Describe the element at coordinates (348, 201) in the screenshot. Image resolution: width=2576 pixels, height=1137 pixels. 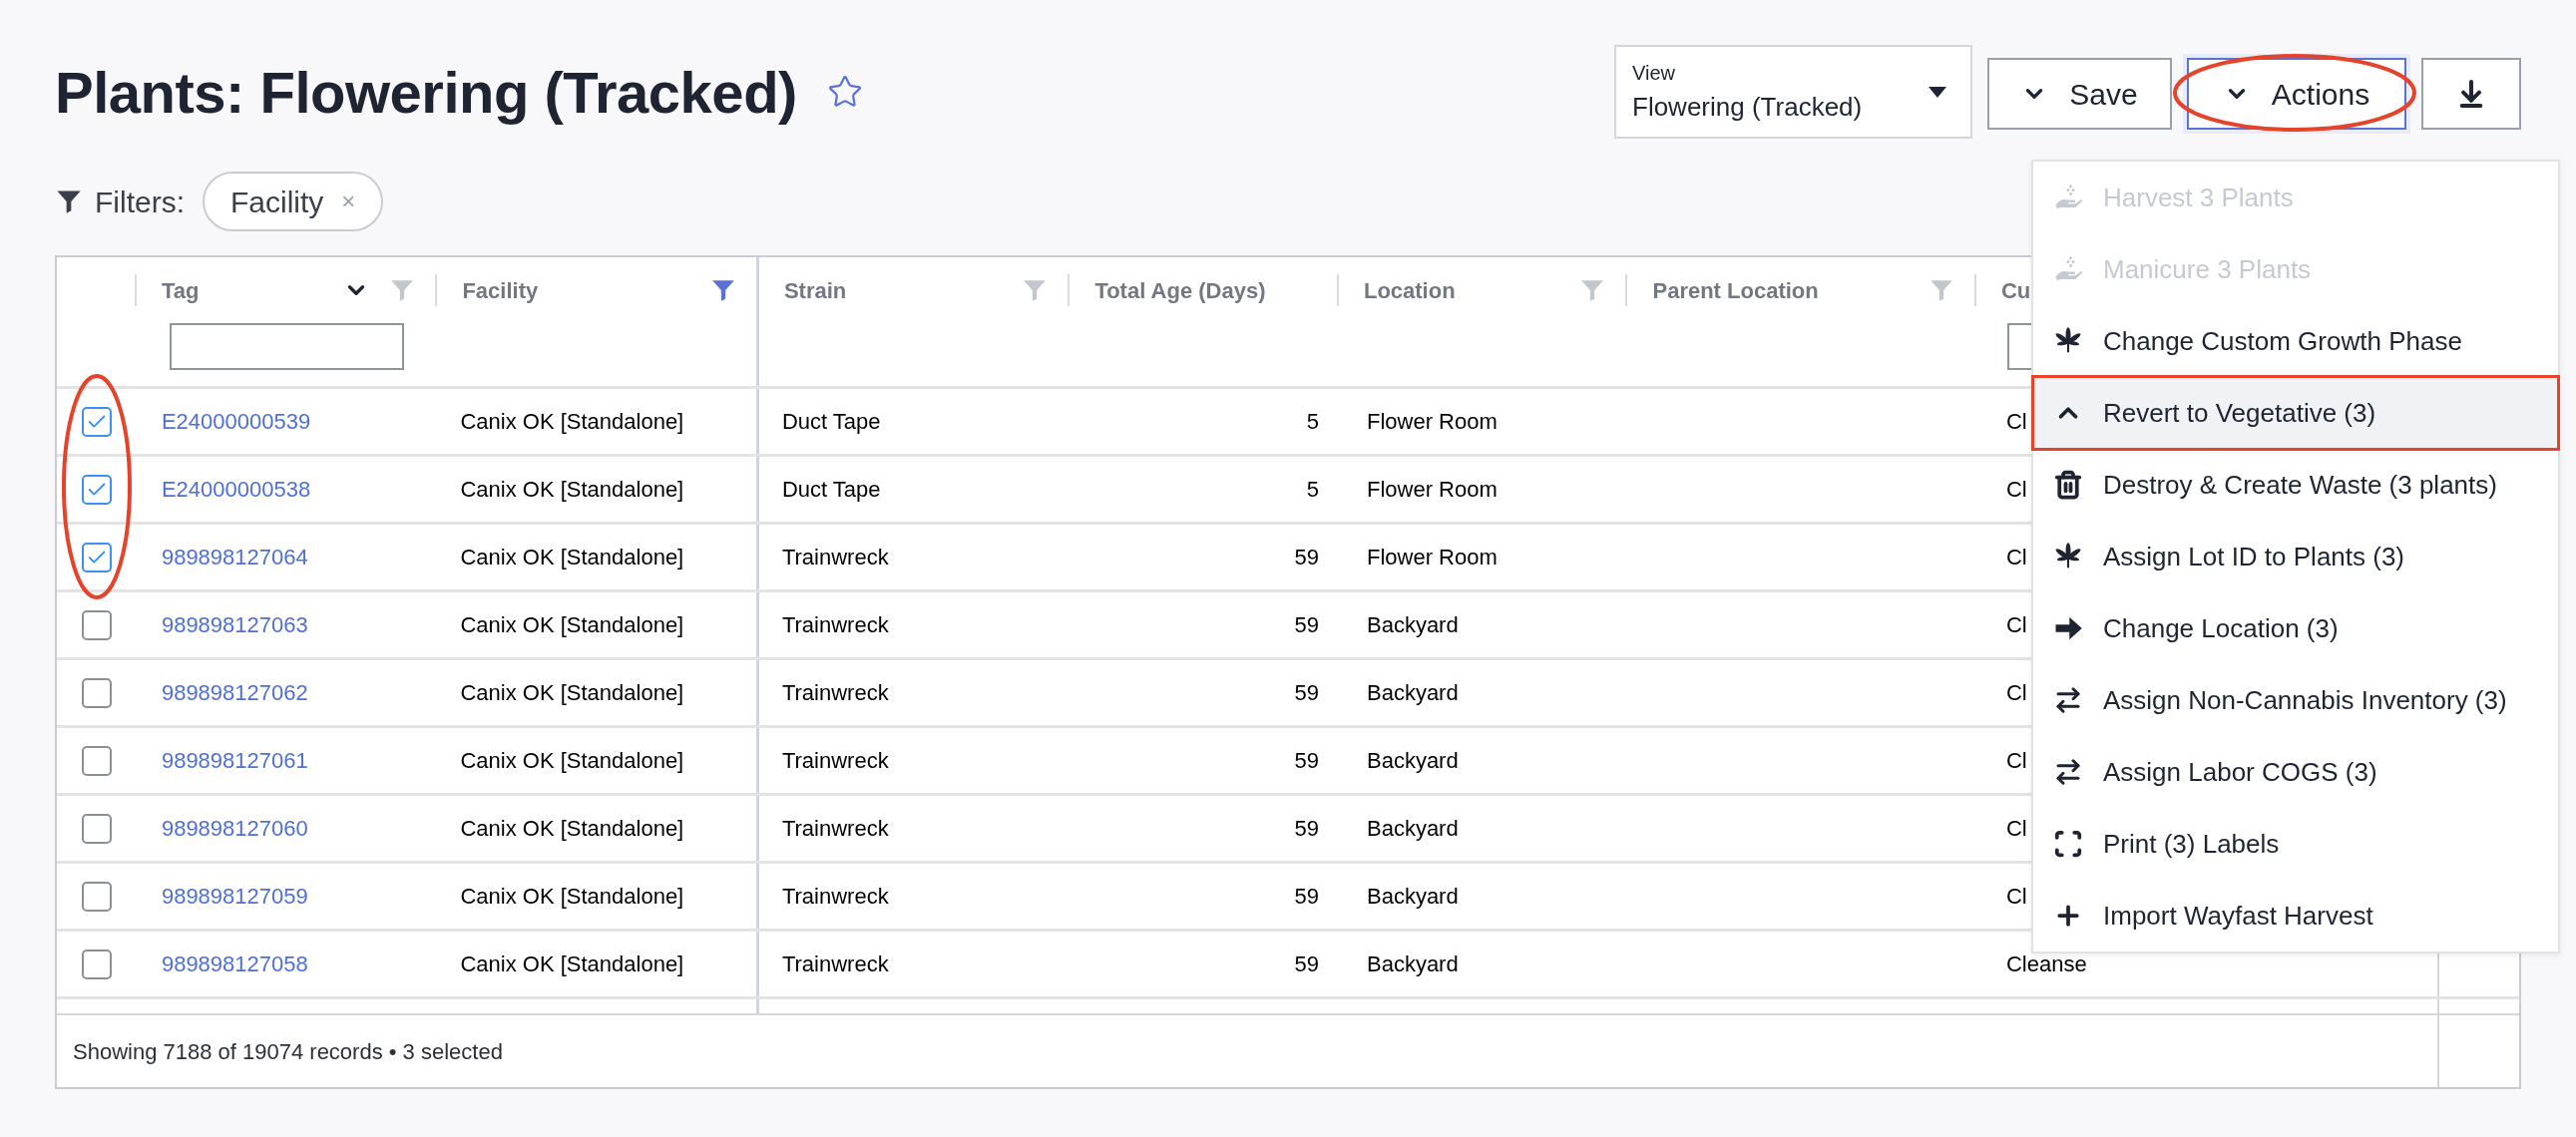
I see `chip-remove: ×` at that location.